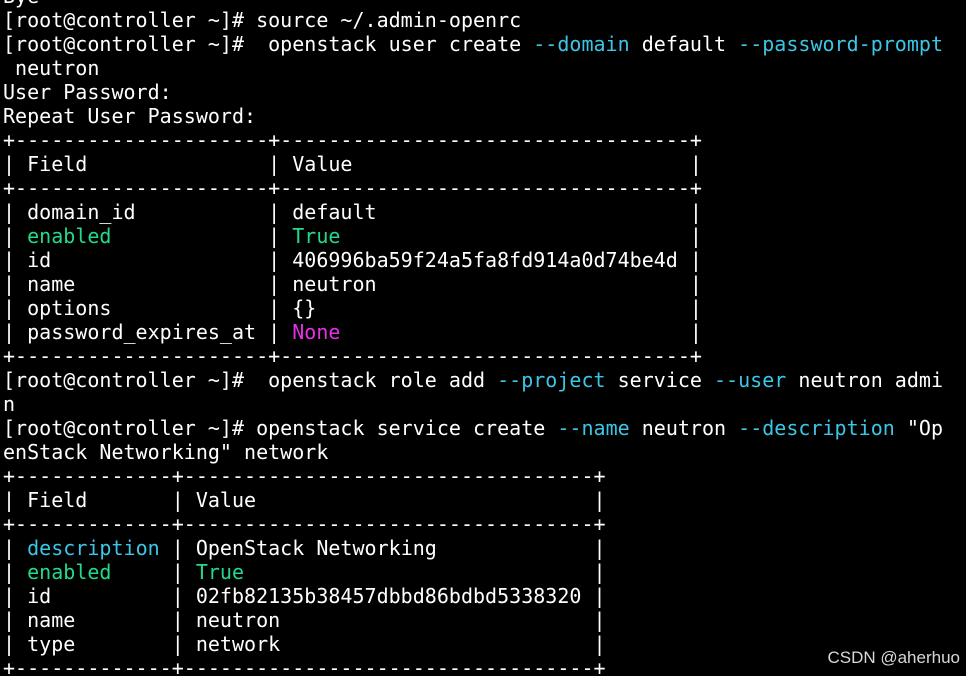 The height and width of the screenshot is (676, 966). Describe the element at coordinates (473, 116) in the screenshot. I see `terminal-line: Repeat User Password:` at that location.